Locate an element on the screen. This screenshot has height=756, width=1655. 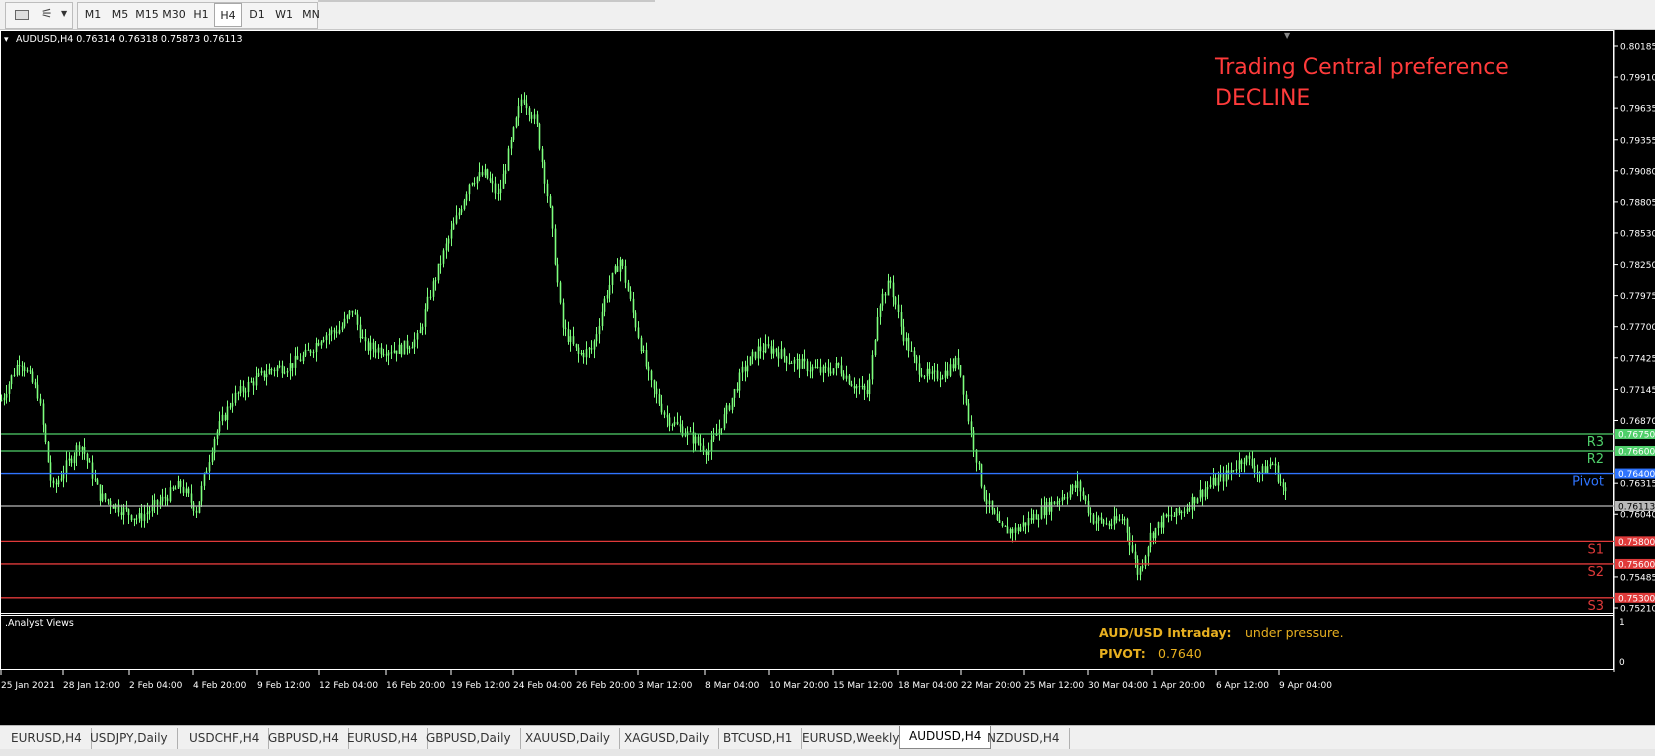
chart-tab: USDJPY,Daily is located at coordinates (129, 738).